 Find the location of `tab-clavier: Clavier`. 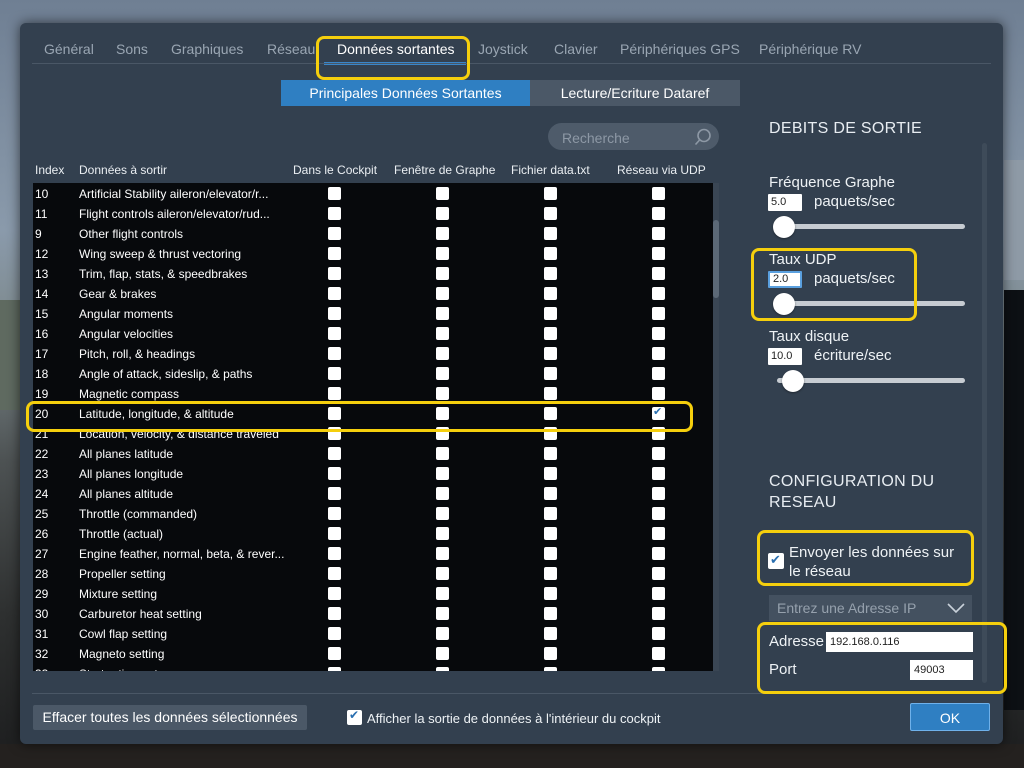

tab-clavier: Clavier is located at coordinates (576, 49).